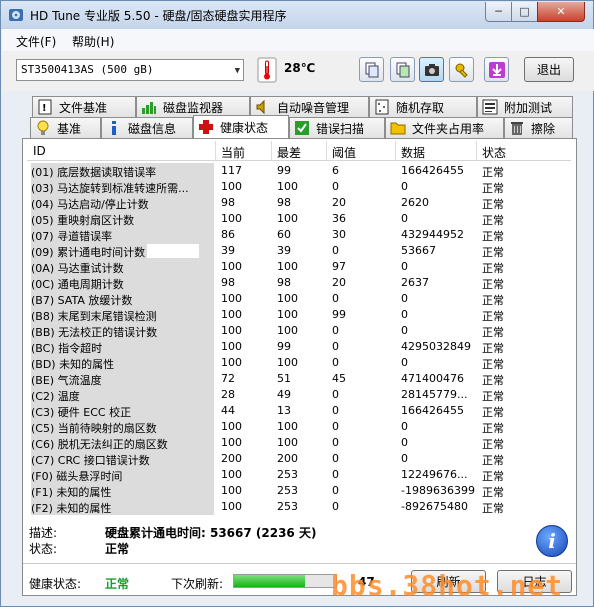 This screenshot has height=607, width=594. What do you see at coordinates (538, 127) in the screenshot?
I see `tab-erase: 擦除` at bounding box center [538, 127].